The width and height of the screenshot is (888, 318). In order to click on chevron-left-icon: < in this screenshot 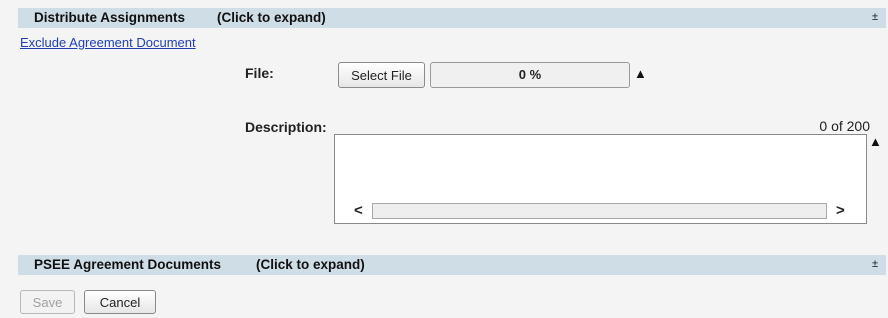, I will do `click(358, 210)`.